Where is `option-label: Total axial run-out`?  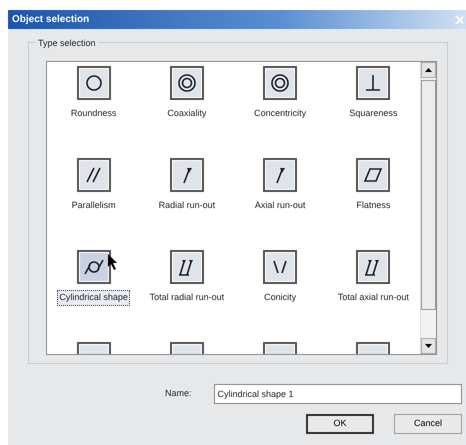 option-label: Total axial run-out is located at coordinates (373, 298).